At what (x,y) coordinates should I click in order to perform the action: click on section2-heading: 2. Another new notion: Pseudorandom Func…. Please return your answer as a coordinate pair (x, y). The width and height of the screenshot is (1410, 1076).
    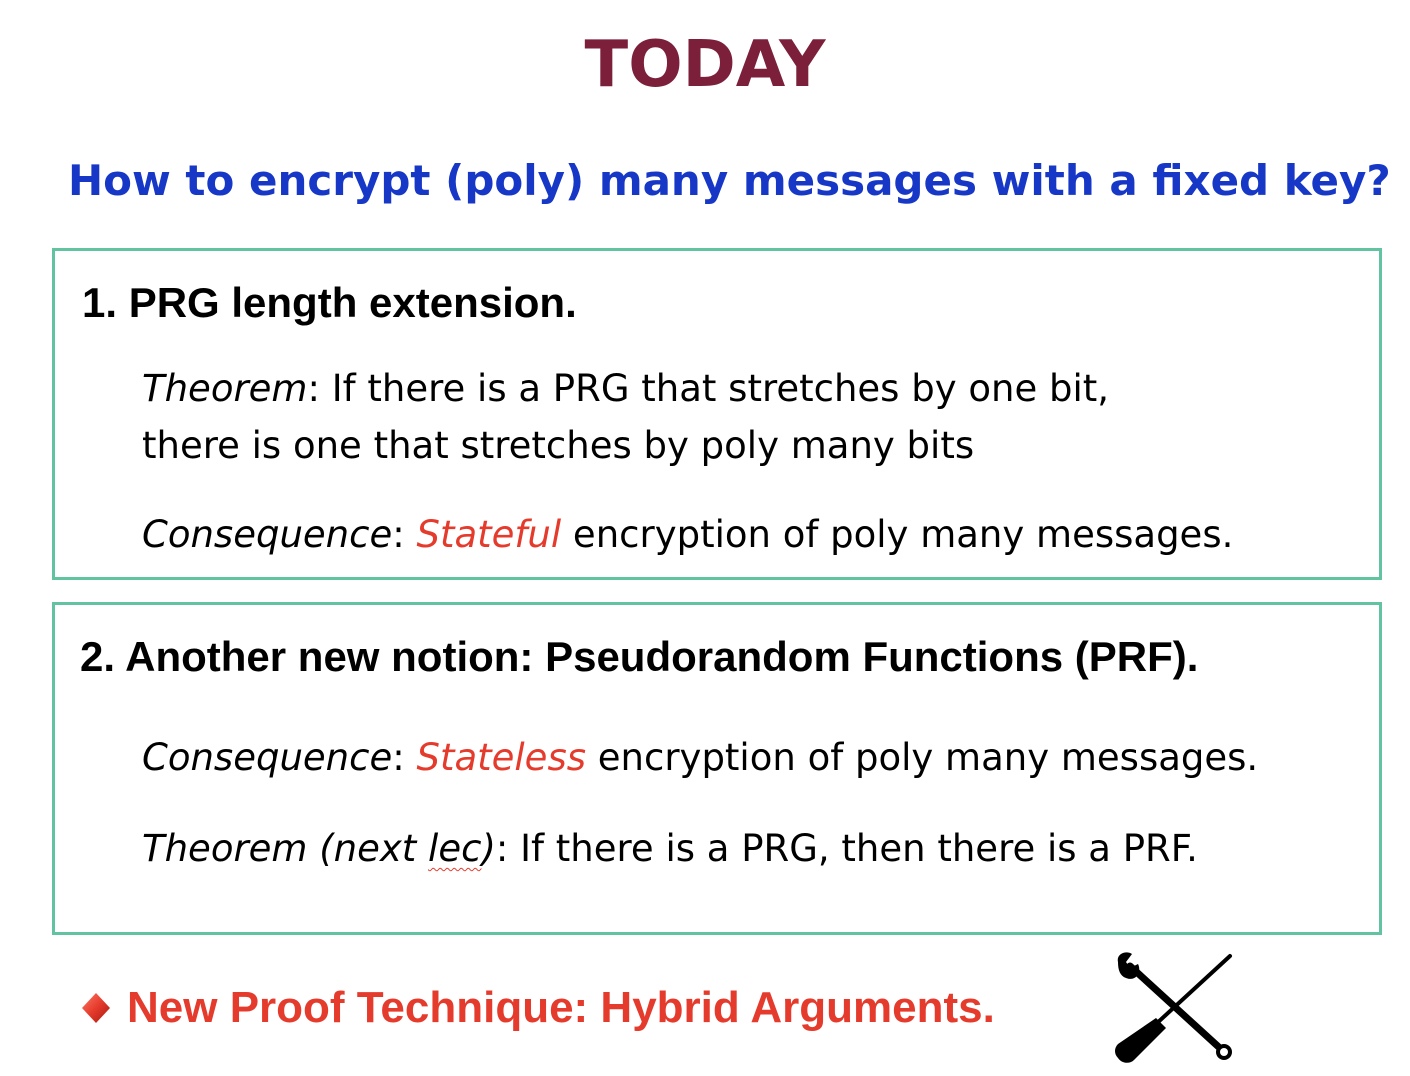
    Looking at the image, I should click on (639, 656).